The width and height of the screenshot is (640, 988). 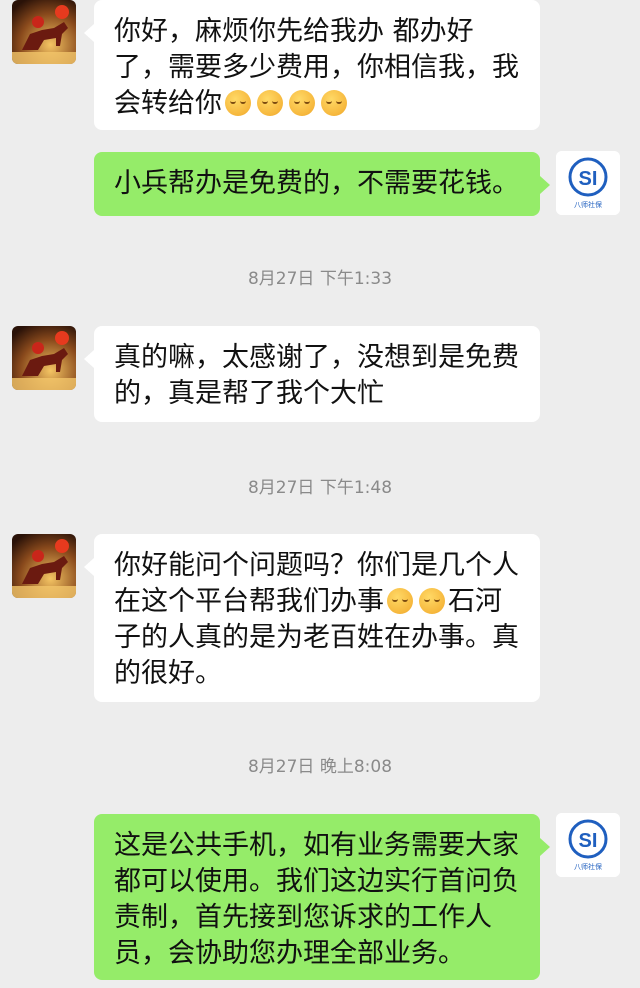 I want to click on timestamp: 8月27日 下午1:48, so click(x=320, y=488).